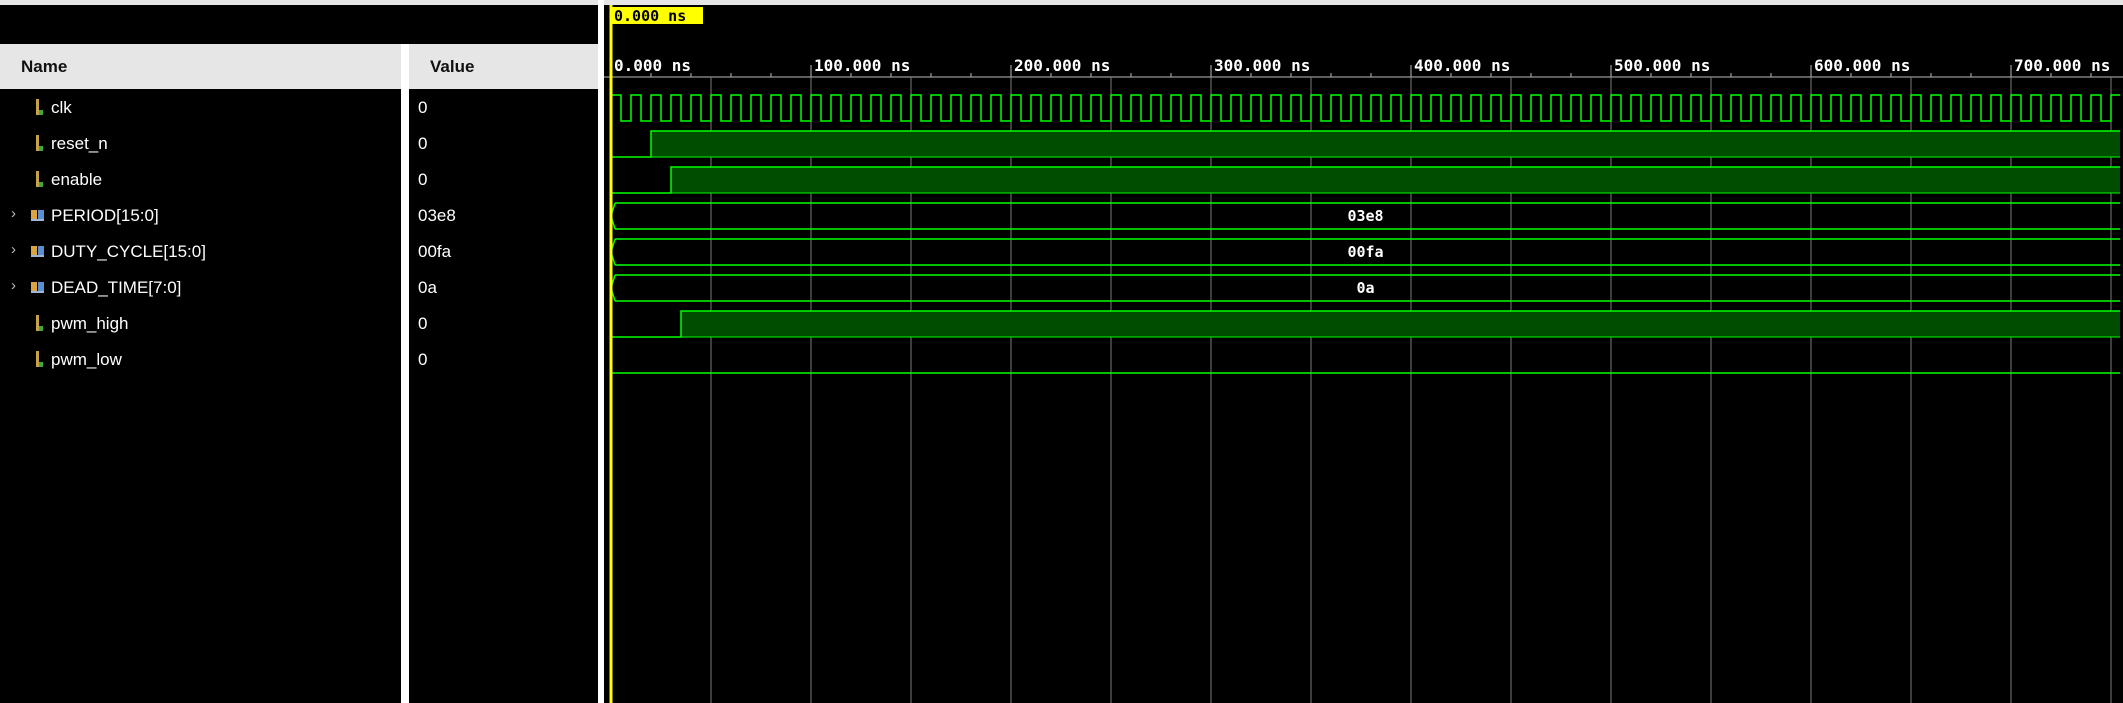  I want to click on signal-row-period-15-0: › PERIOD[15:0] 03e8, so click(299, 216).